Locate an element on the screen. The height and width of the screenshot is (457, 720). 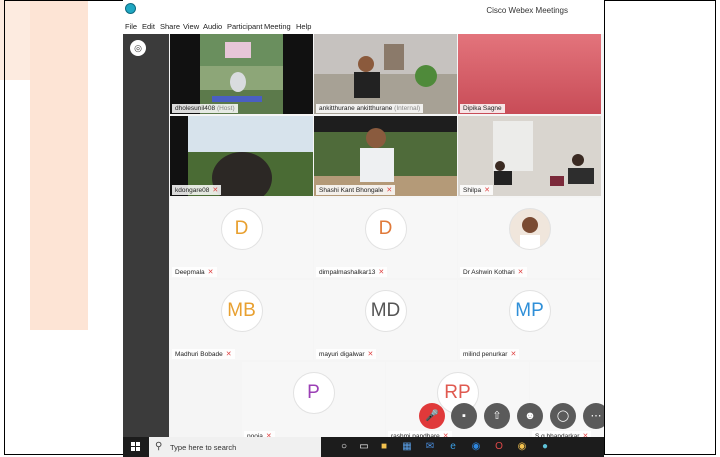
participant-name: Madhuri Bobade is located at coordinates (199, 354).